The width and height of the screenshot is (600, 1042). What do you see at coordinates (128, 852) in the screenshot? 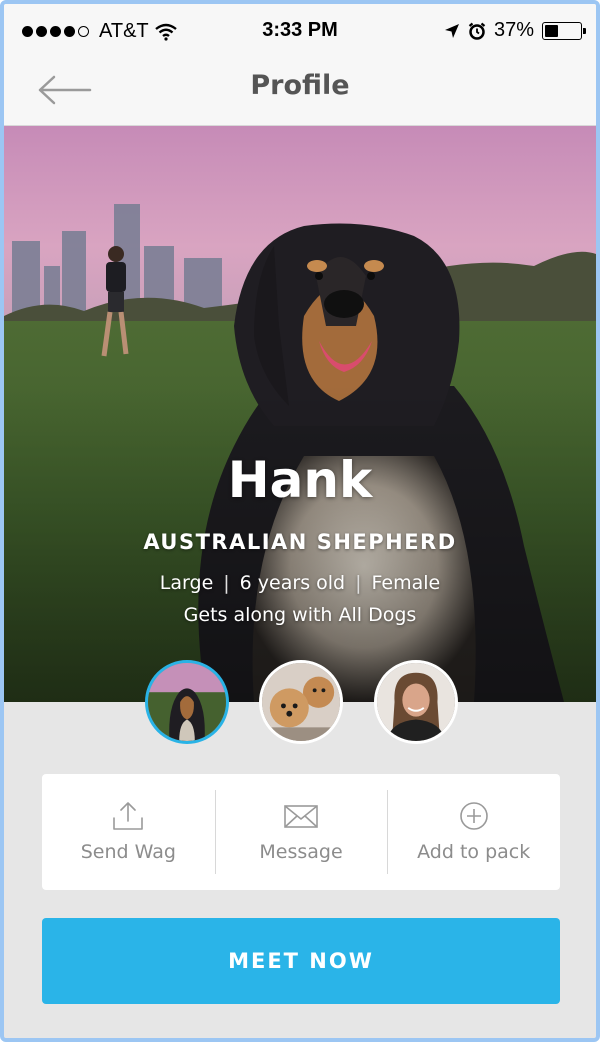
I see `send-wag-label: Send Wag` at bounding box center [128, 852].